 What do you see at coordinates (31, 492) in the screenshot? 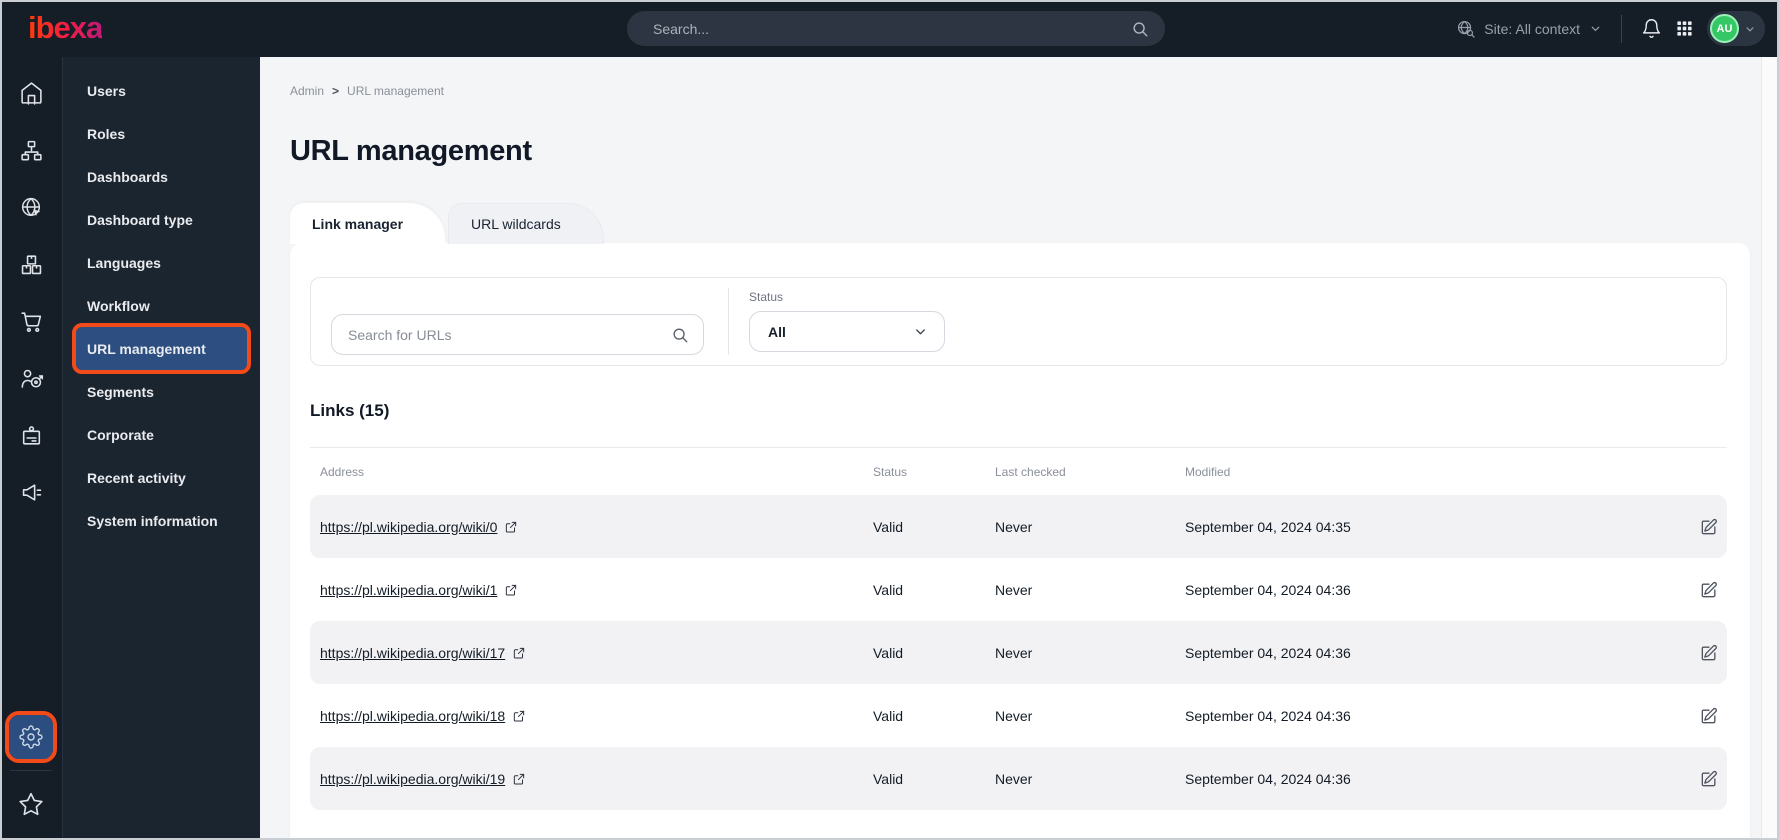
I see `campaign-megaphone-icon` at bounding box center [31, 492].